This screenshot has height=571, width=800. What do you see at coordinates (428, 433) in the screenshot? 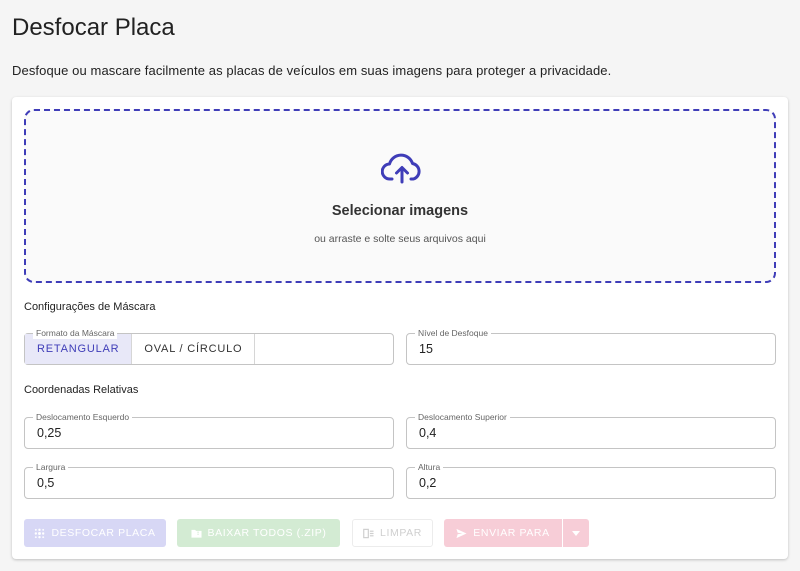
I see `top-offset-value: 0,4` at bounding box center [428, 433].